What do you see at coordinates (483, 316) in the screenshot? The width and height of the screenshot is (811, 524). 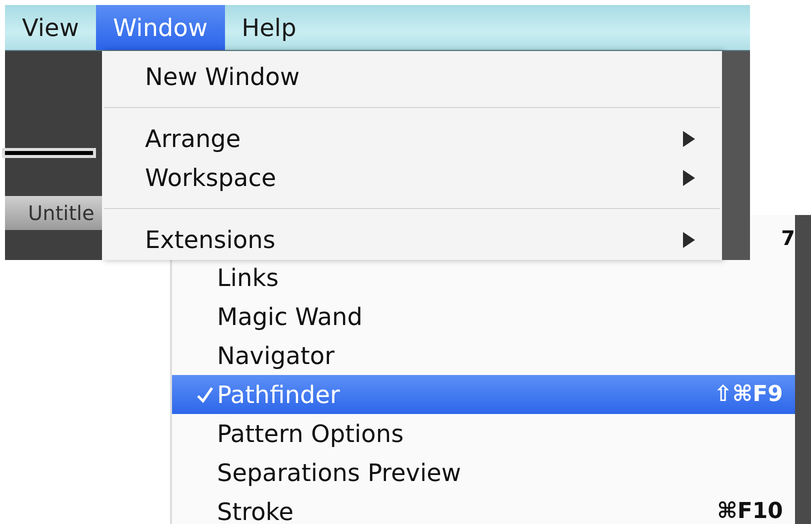 I see `menu-item: Magic Wand` at bounding box center [483, 316].